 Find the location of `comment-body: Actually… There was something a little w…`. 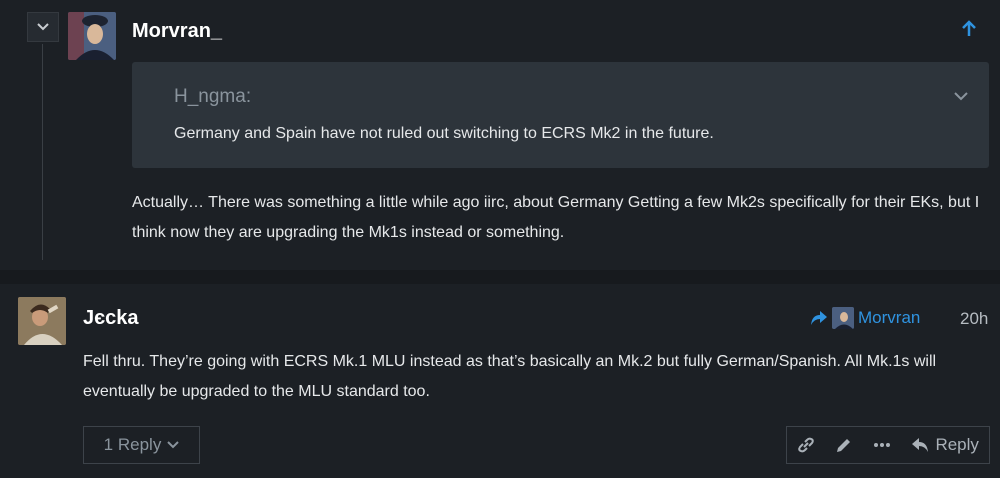

comment-body: Actually… There was something a little w… is located at coordinates (556, 217).